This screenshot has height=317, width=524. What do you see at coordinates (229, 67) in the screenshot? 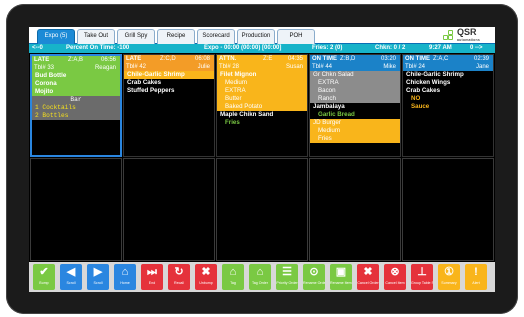
I see `ticket-table: Tbl# 28` at bounding box center [229, 67].